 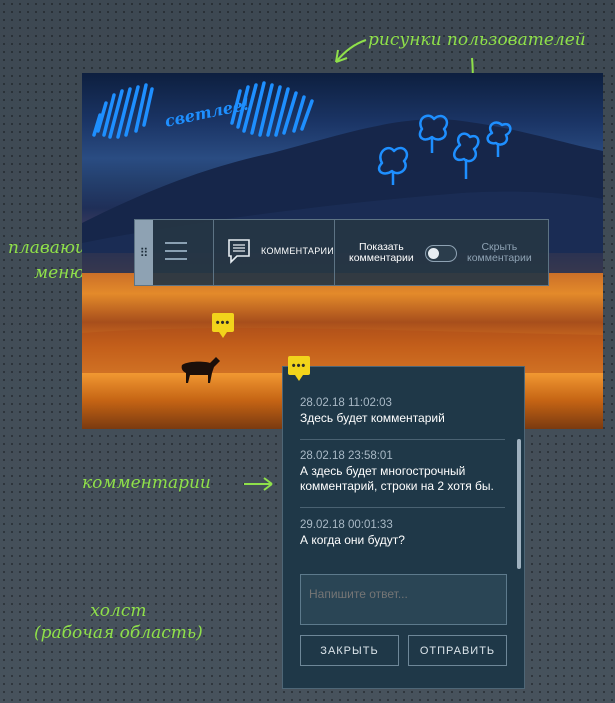 I want to click on comment-item: 29.02.18 00:01:33 А когда они будут?, so click(x=402, y=533).